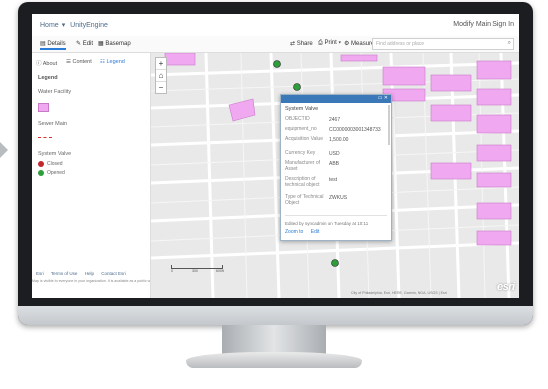  I want to click on app-title: UnityEngine, so click(89, 25).